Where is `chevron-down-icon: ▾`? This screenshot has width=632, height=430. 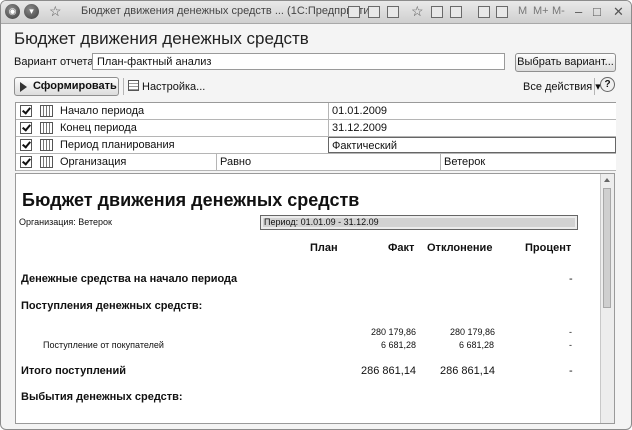 chevron-down-icon: ▾ is located at coordinates (31, 11).